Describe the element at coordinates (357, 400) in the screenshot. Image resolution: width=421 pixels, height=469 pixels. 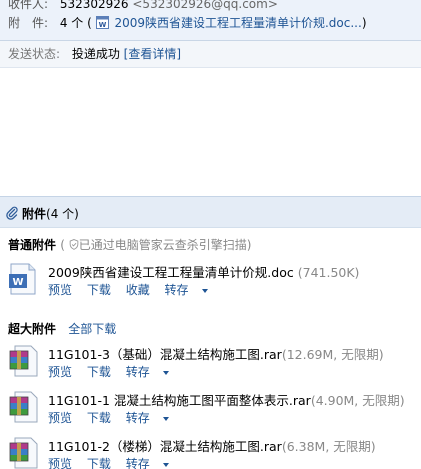
I see `file-size: (4.90M, 无限期)` at that location.